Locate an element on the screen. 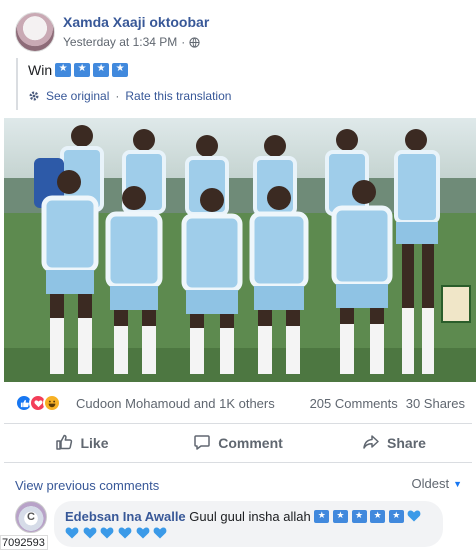 This screenshot has height=550, width=476. post-text: Win is located at coordinates (78, 70).